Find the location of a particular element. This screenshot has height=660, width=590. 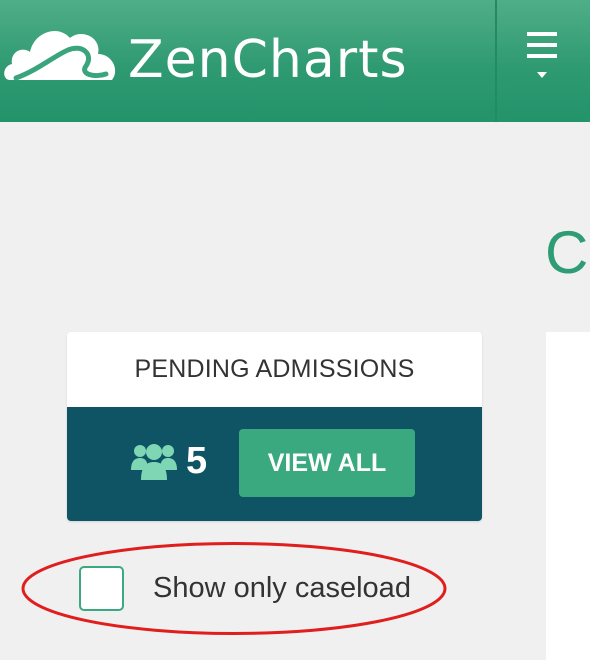

show-caseload-toggle: Show only caseload is located at coordinates (245, 588).